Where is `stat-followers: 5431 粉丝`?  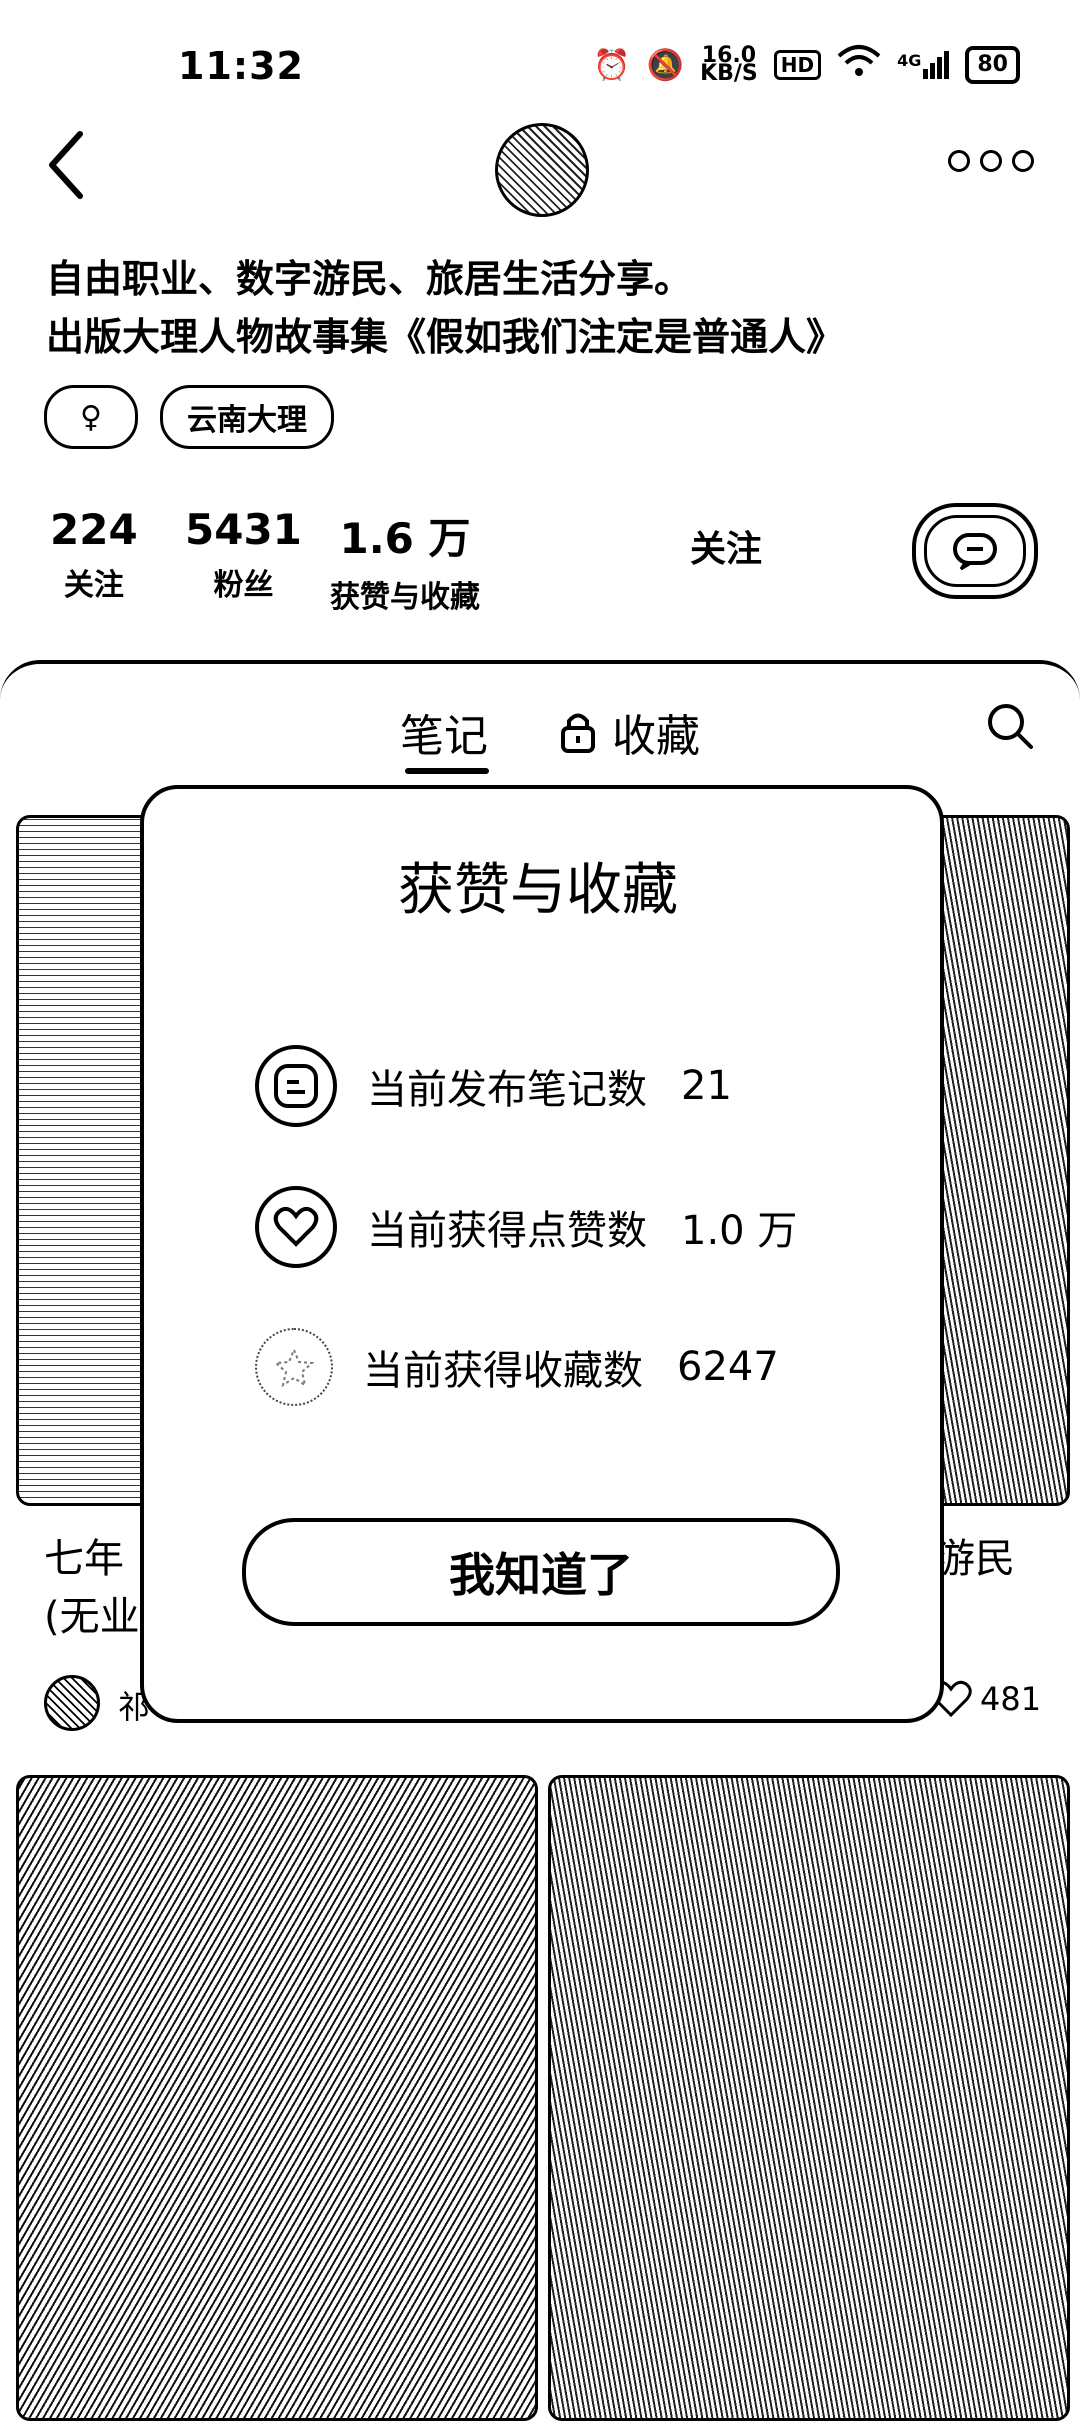 stat-followers: 5431 粉丝 is located at coordinates (243, 554).